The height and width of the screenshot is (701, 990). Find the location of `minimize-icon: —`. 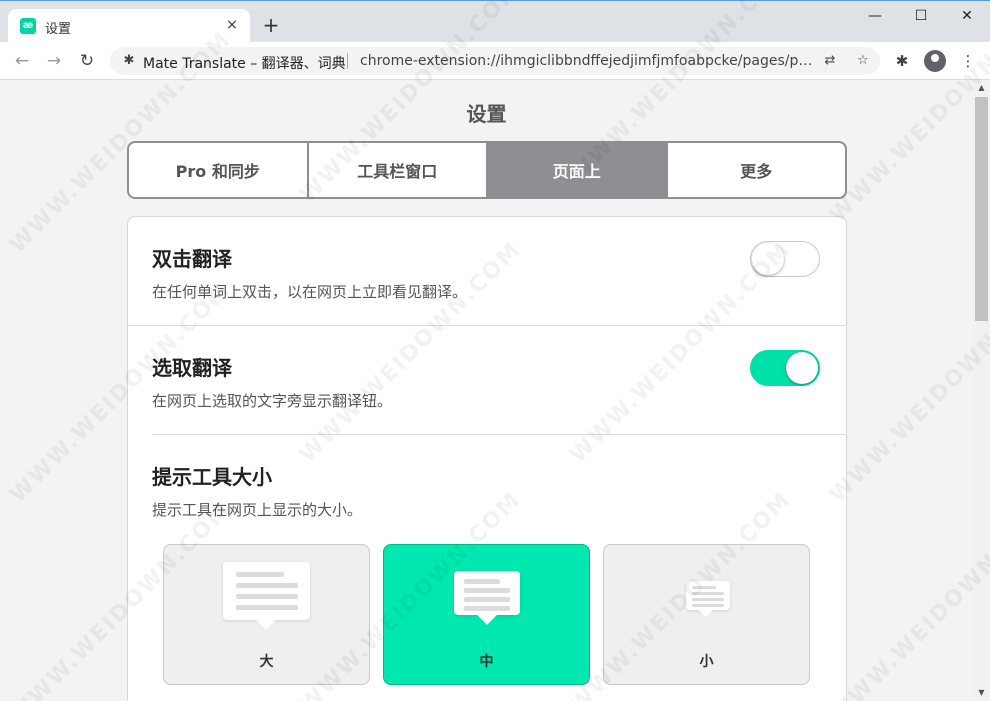

minimize-icon: — is located at coordinates (875, 16).